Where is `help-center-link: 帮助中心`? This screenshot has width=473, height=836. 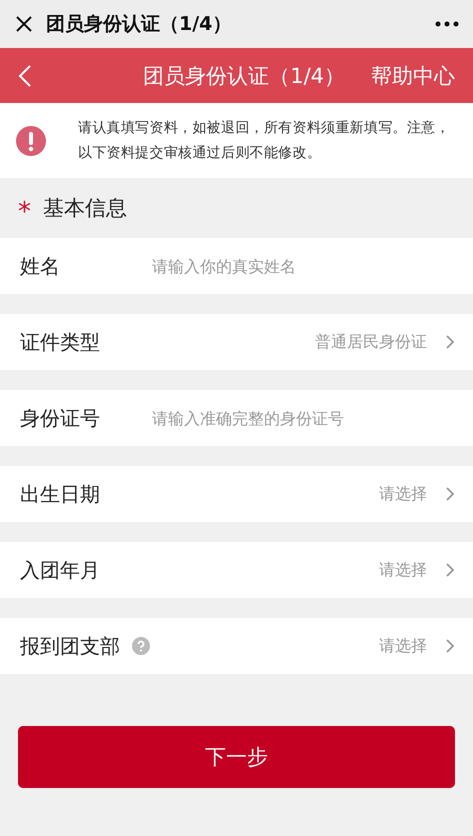
help-center-link: 帮助中心 is located at coordinates (413, 76).